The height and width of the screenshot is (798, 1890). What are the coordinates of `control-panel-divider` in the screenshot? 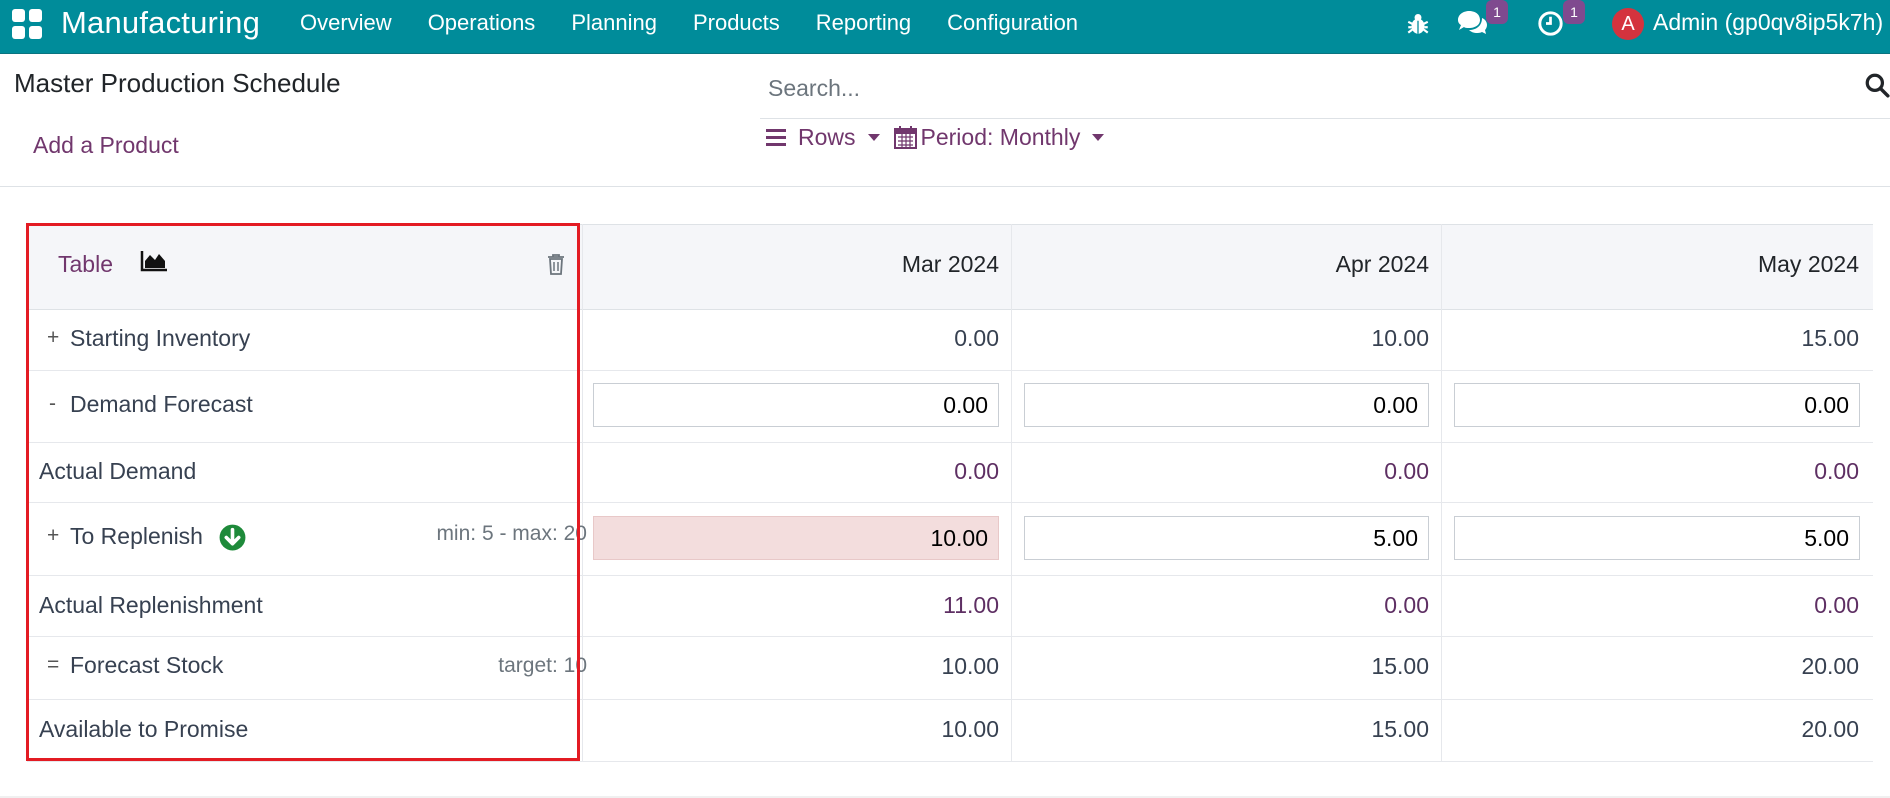 It's located at (945, 186).